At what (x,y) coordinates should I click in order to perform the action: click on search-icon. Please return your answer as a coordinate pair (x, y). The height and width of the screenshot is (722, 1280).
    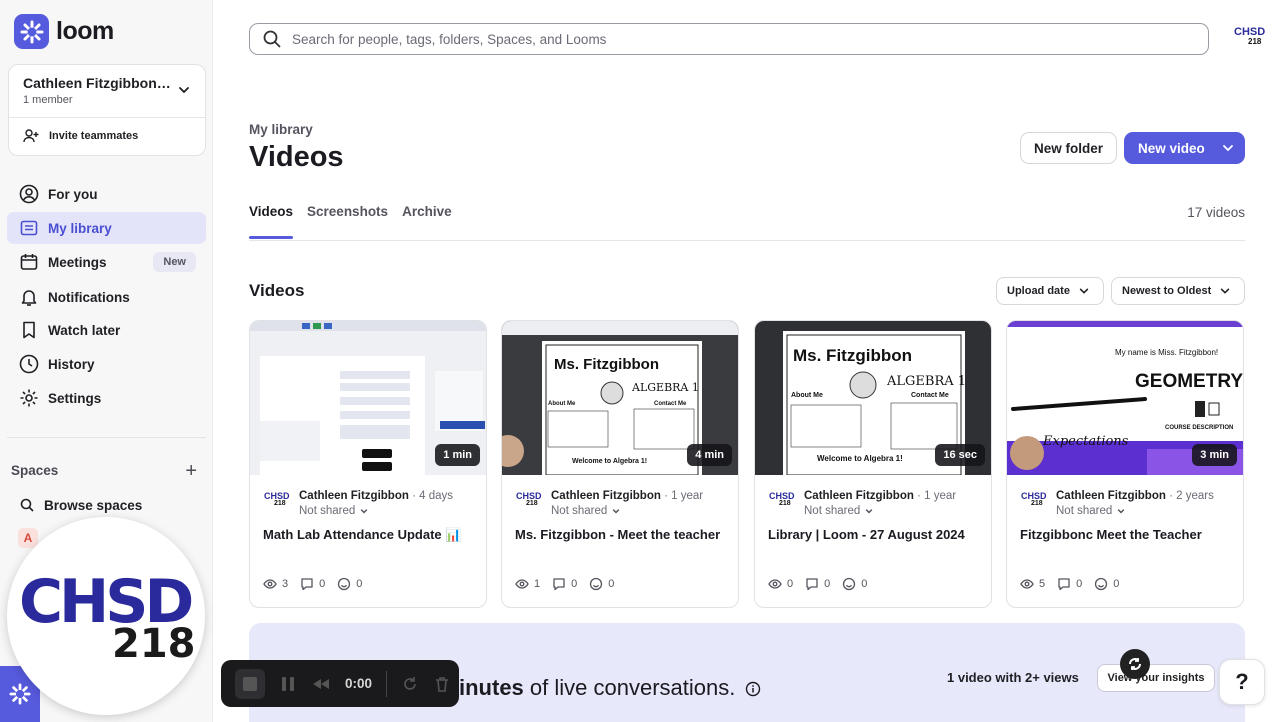
    Looking at the image, I should click on (272, 39).